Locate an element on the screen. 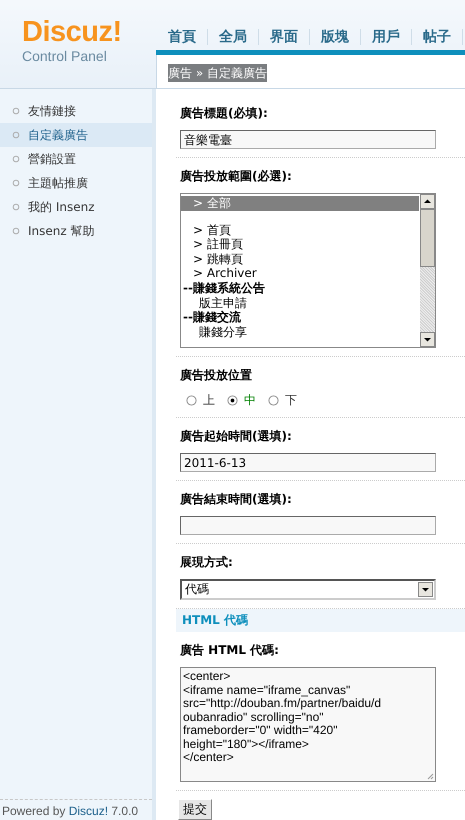 The width and height of the screenshot is (465, 820). field-label: 廣告 HTML 代碼: is located at coordinates (230, 650).